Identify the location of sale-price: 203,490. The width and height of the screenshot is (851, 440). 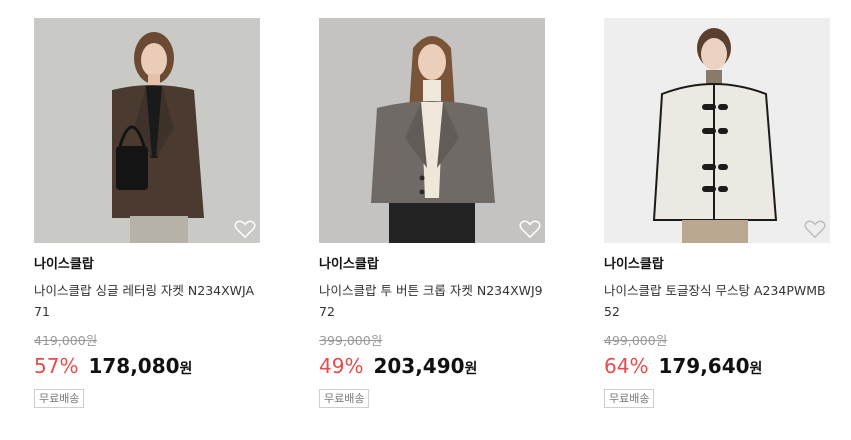
(419, 366).